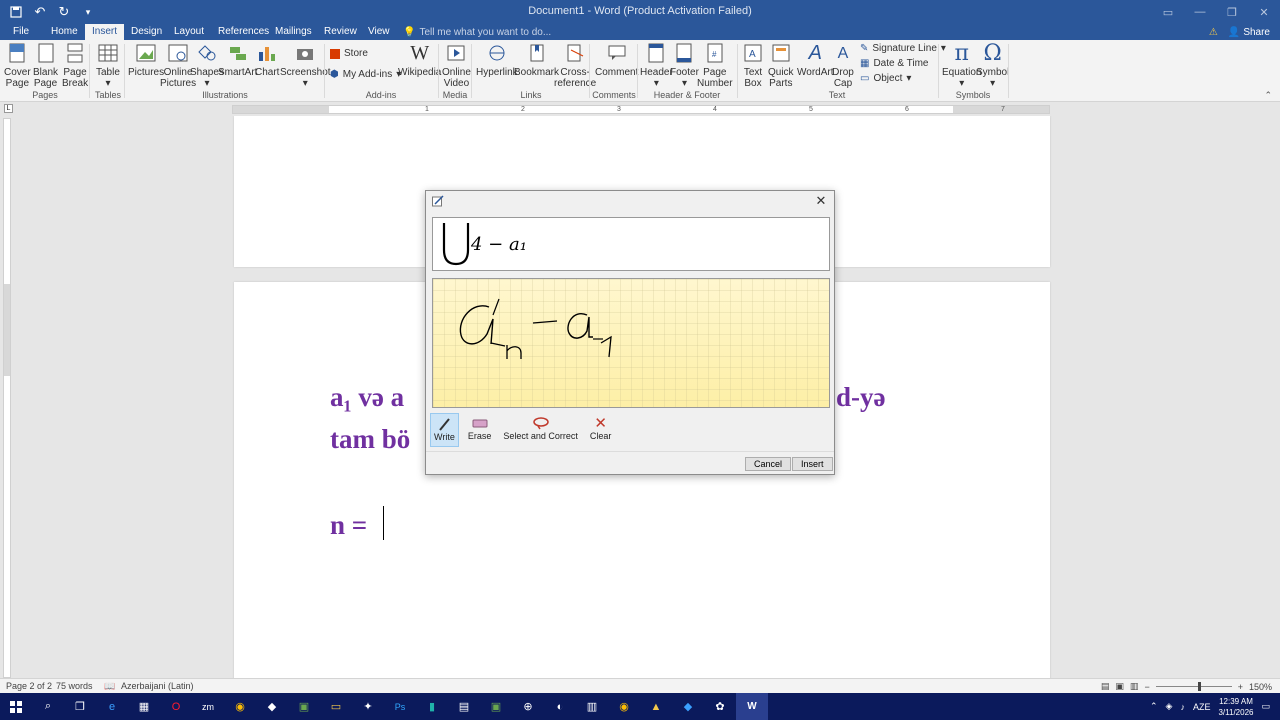  What do you see at coordinates (1182, 707) in the screenshot?
I see `volume-icon: ♪` at bounding box center [1182, 707].